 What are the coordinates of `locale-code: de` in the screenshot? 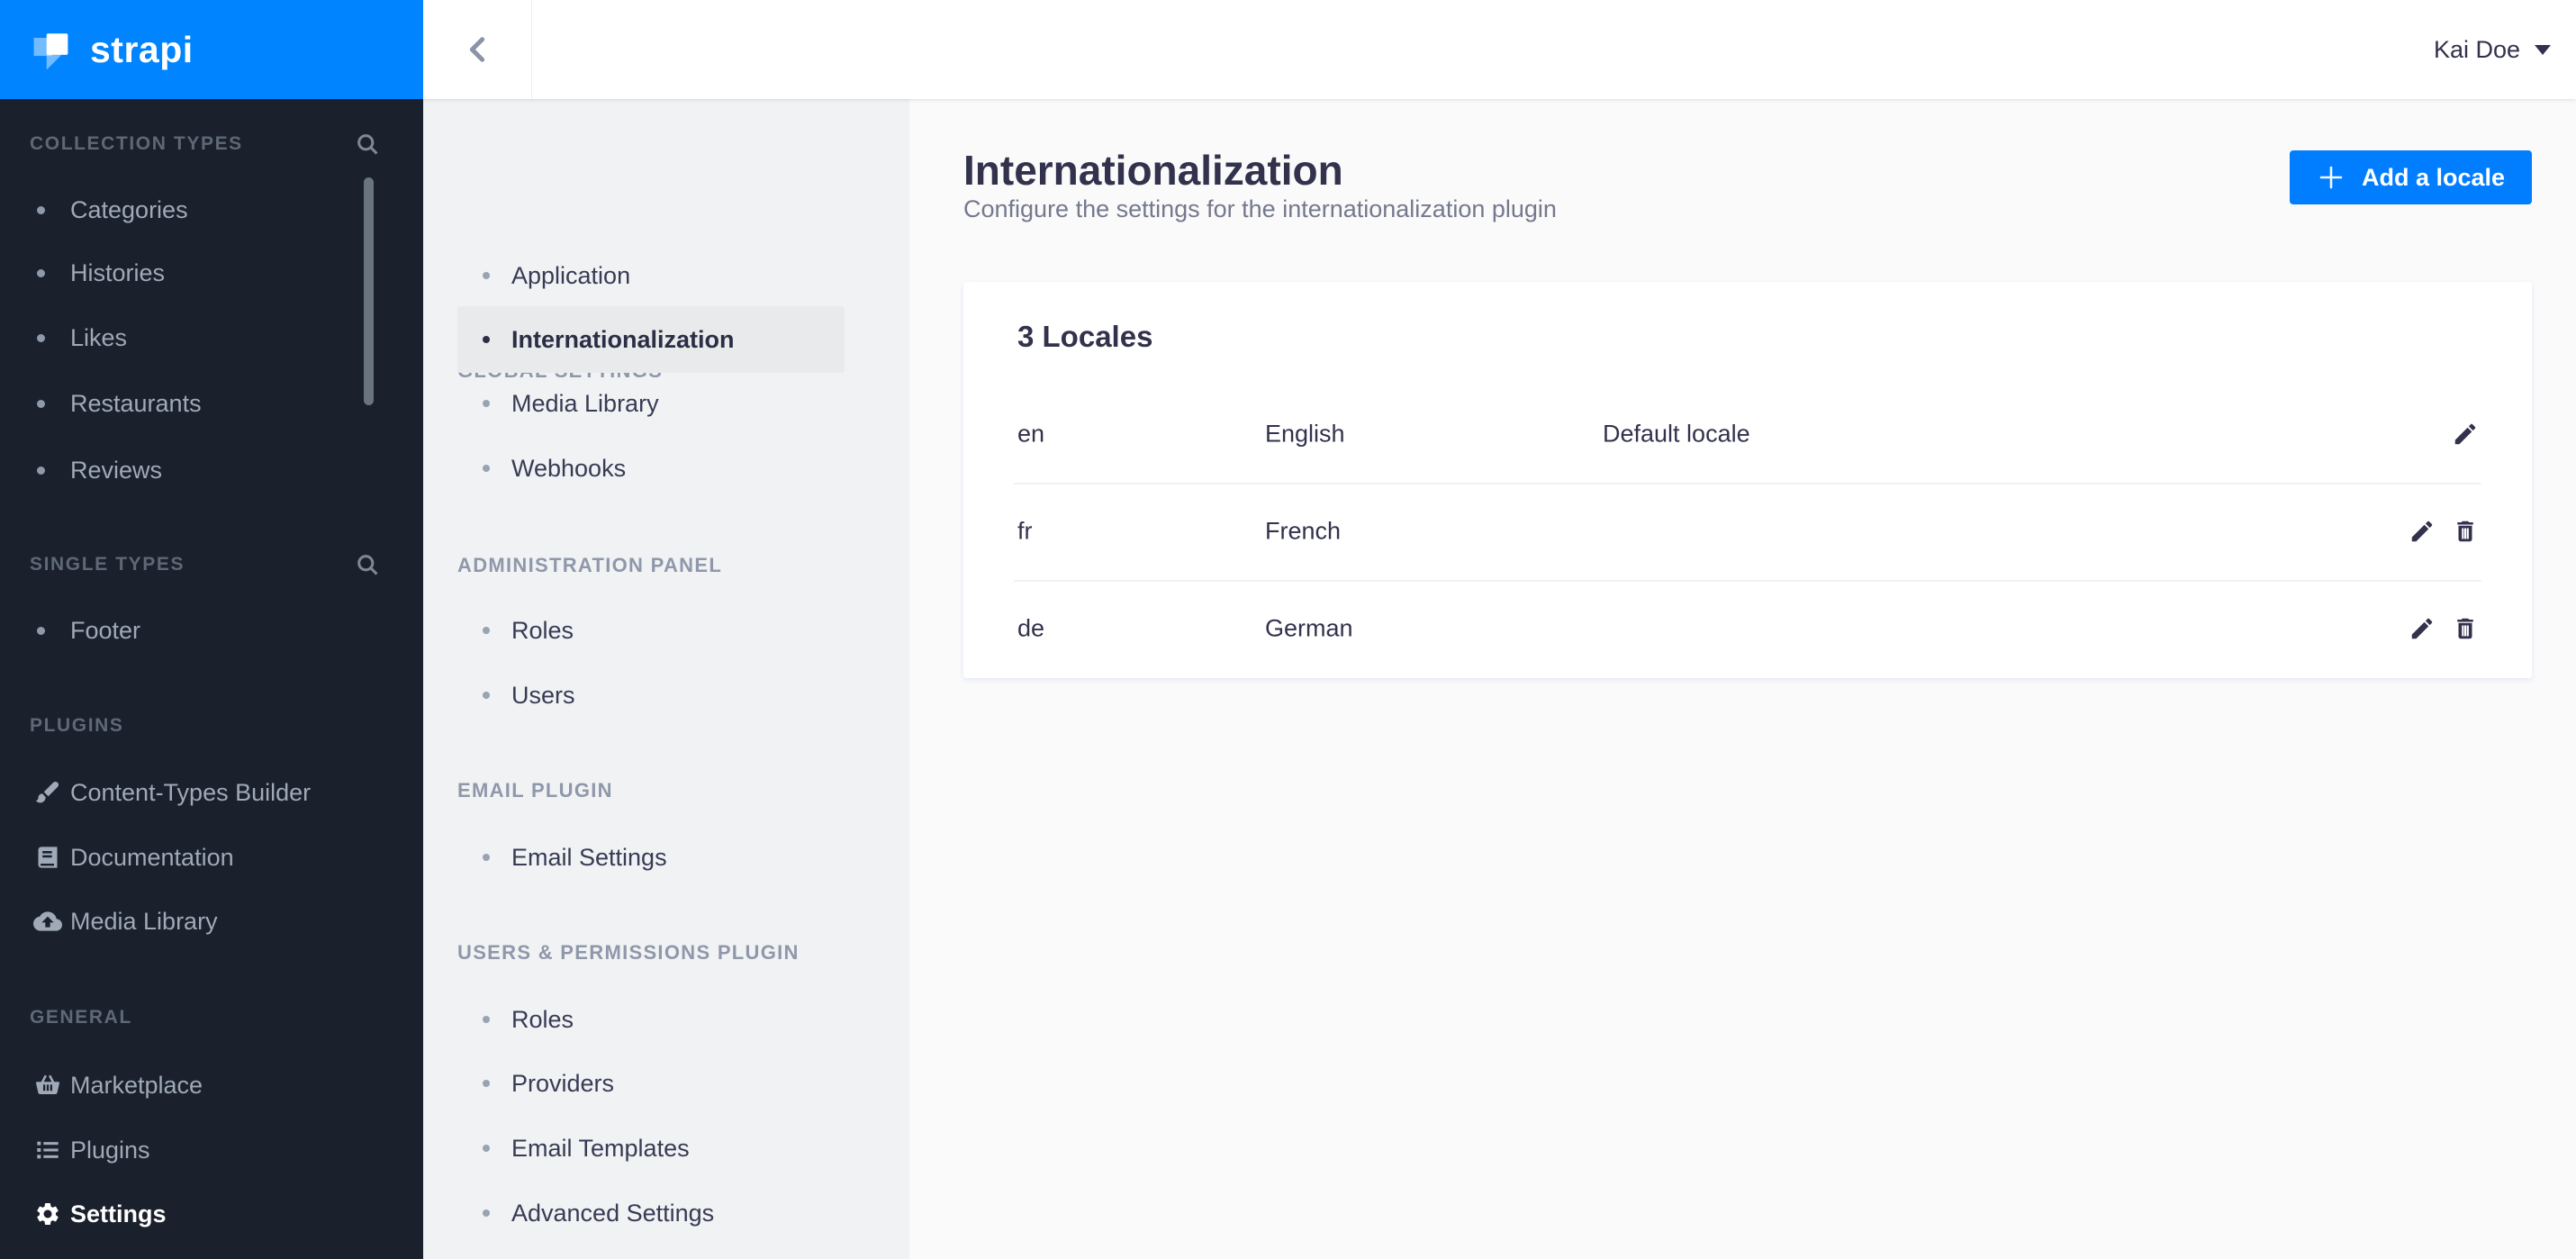 It's located at (1031, 628).